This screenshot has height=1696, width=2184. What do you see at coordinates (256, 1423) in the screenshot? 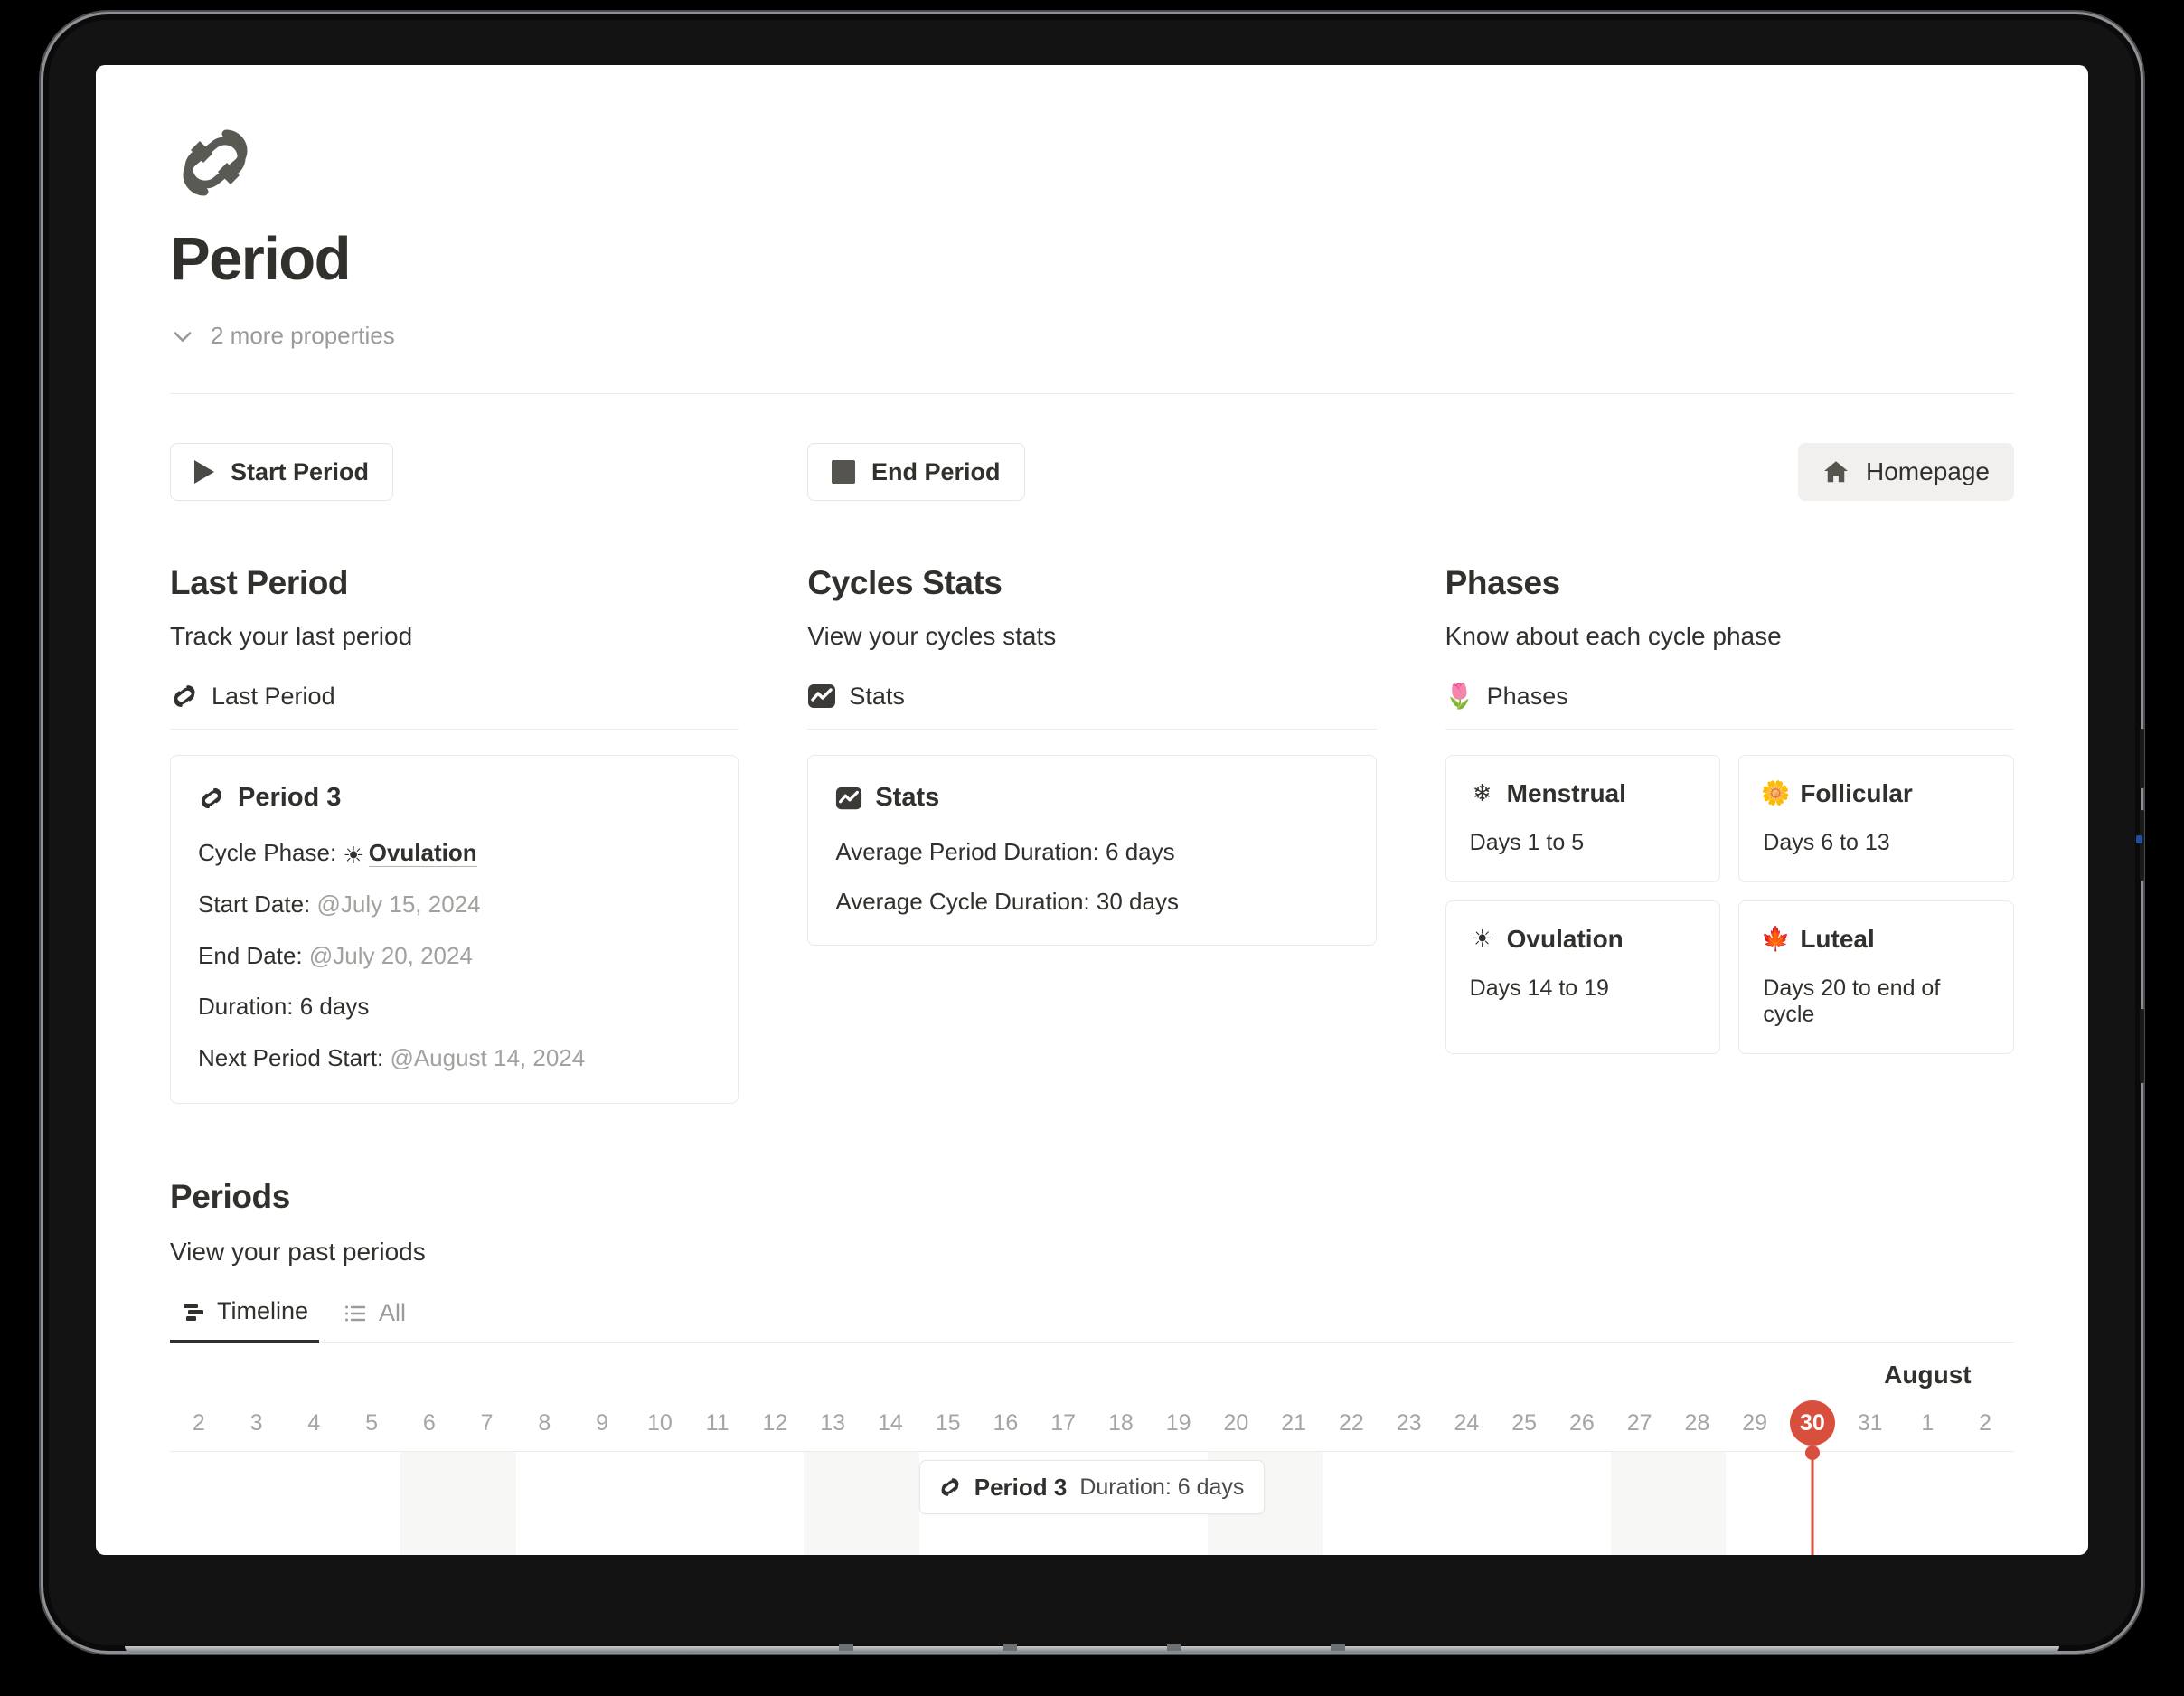
I see `timeline-day-label: 3` at bounding box center [256, 1423].